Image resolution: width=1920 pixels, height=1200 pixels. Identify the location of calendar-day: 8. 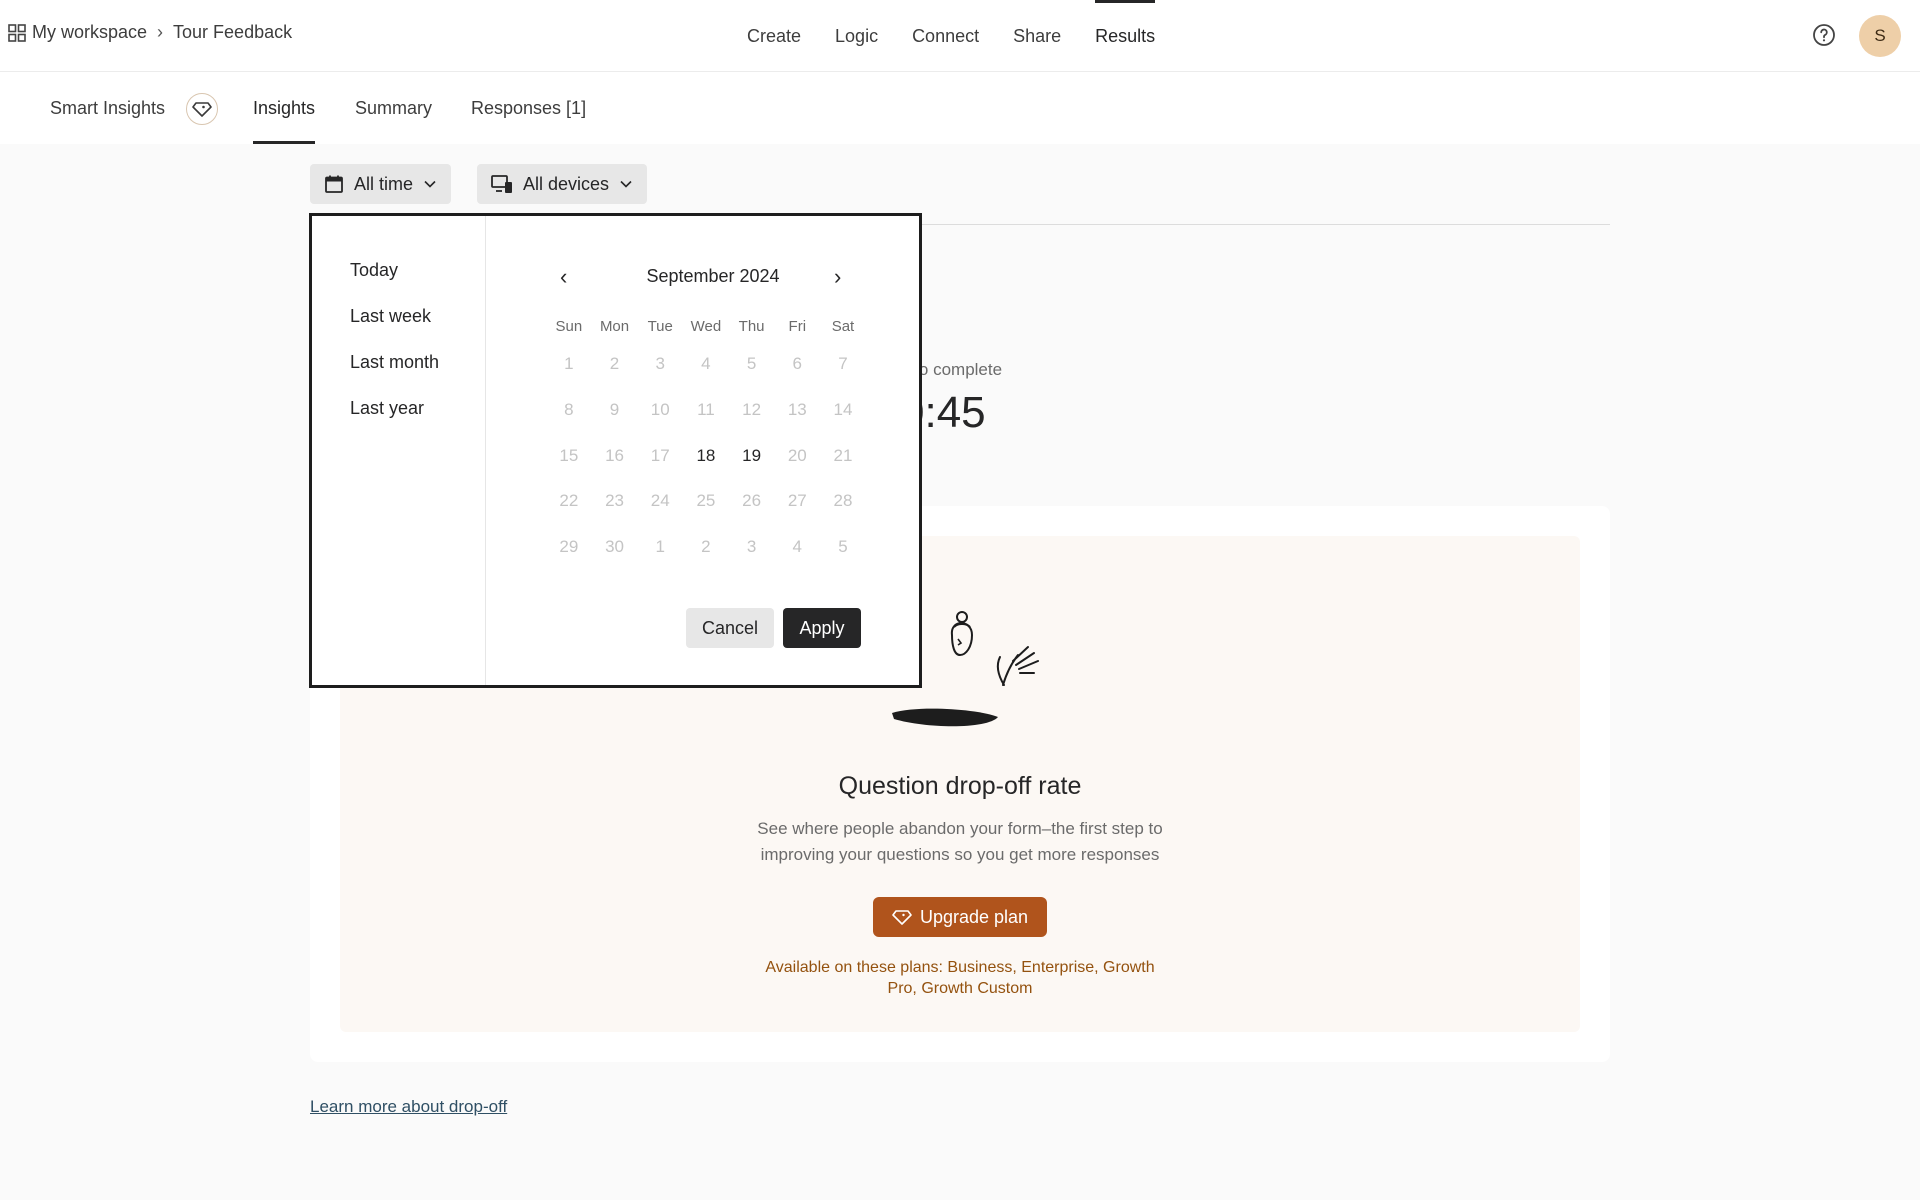
(569, 409).